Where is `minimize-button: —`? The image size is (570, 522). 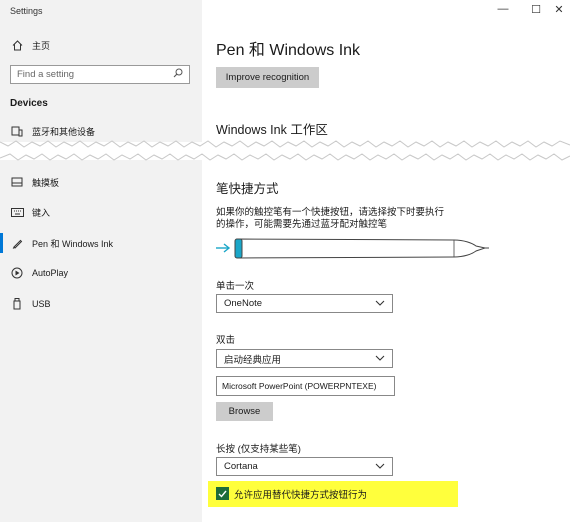 minimize-button: — is located at coordinates (503, 9).